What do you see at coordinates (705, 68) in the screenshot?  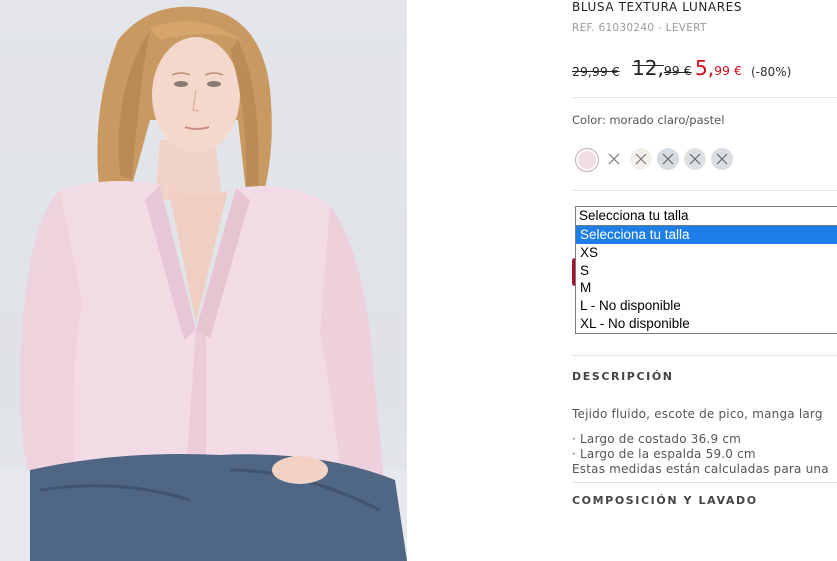 I see `current-price-int: 5,` at bounding box center [705, 68].